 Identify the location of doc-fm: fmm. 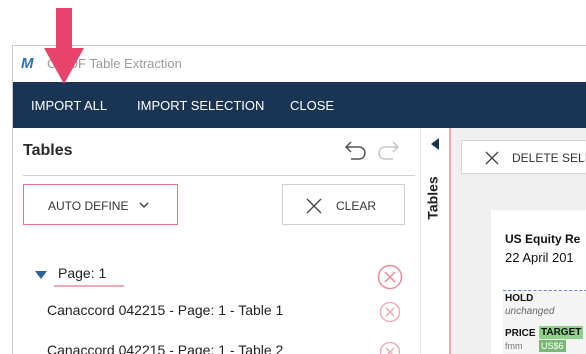
(514, 346).